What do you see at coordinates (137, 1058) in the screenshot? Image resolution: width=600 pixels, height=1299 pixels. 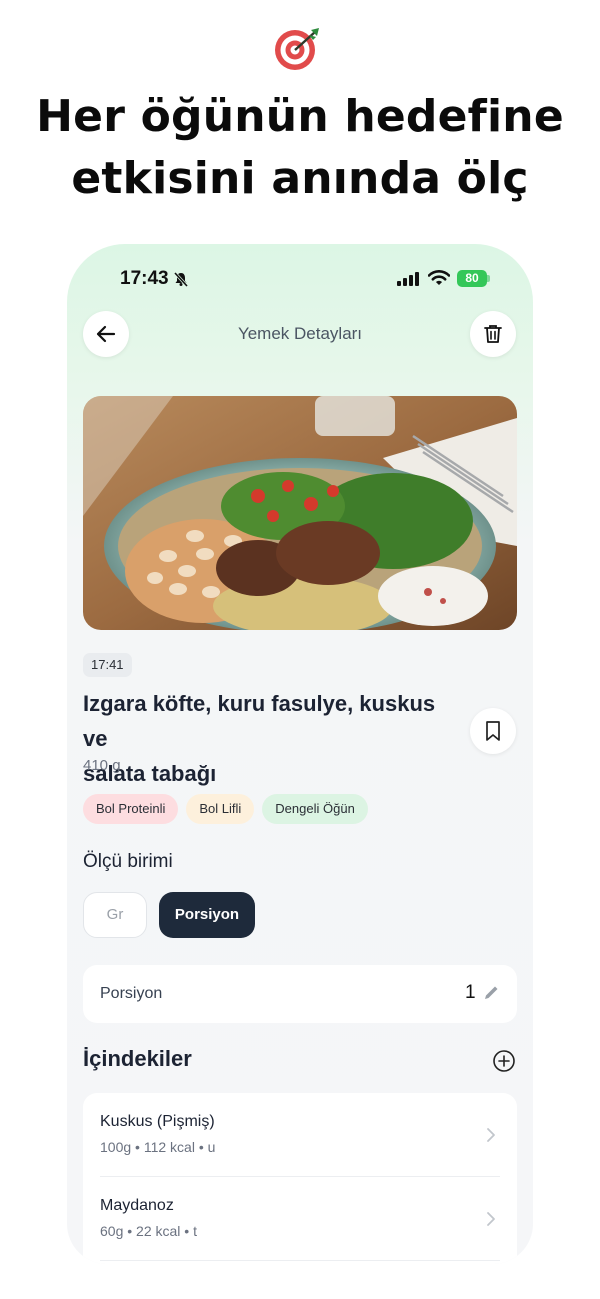 I see `ingredients-title: İçindekiler` at bounding box center [137, 1058].